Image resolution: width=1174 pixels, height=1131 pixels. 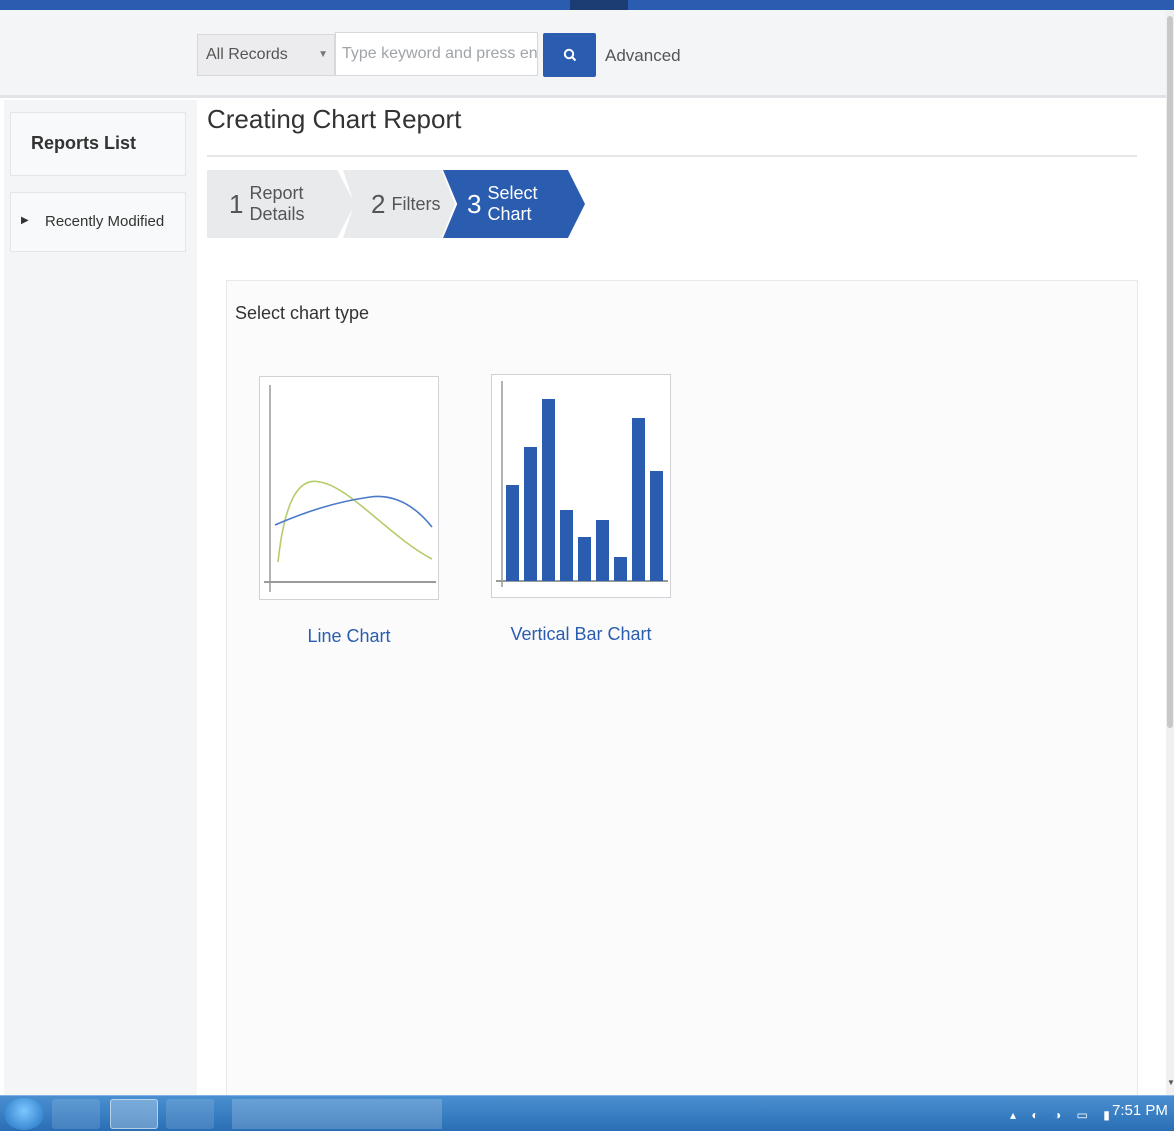 What do you see at coordinates (337, 1114) in the screenshot?
I see `taskbar-window-button` at bounding box center [337, 1114].